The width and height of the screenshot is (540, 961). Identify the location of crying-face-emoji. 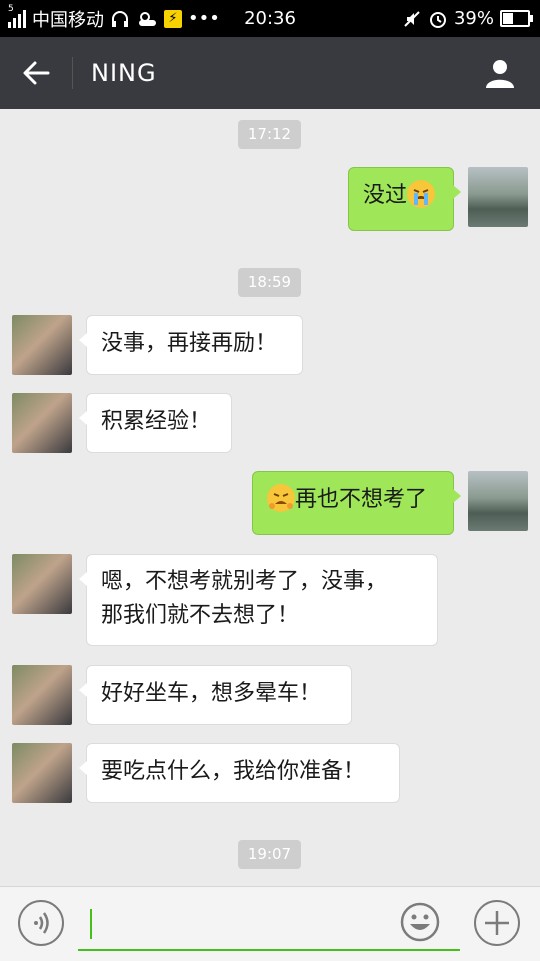
(421, 194).